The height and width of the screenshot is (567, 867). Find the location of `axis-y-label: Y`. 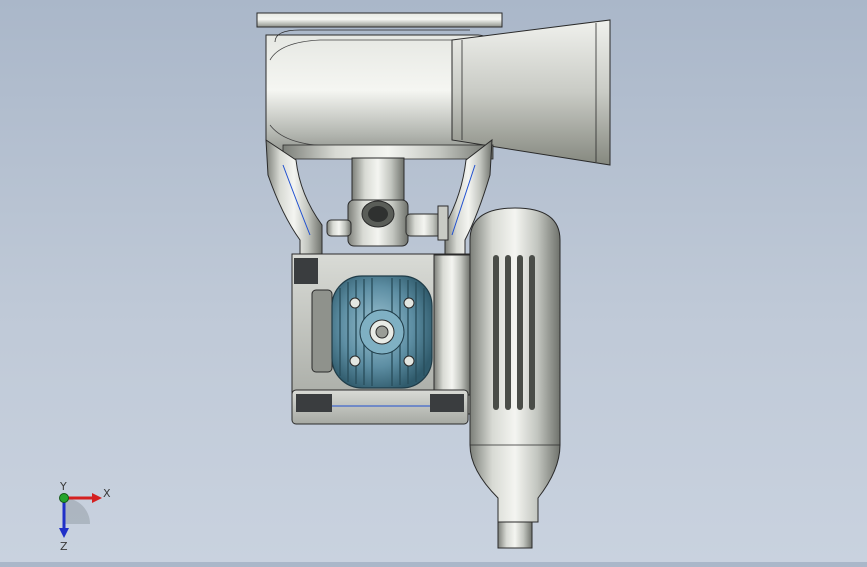

axis-y-label: Y is located at coordinates (63, 487).